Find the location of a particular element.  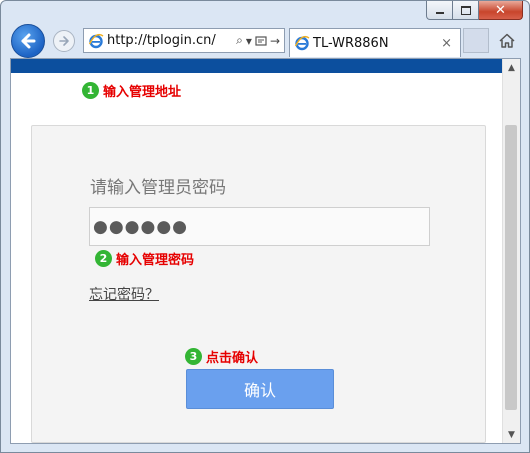

maximize-icon is located at coordinates (465, 10).